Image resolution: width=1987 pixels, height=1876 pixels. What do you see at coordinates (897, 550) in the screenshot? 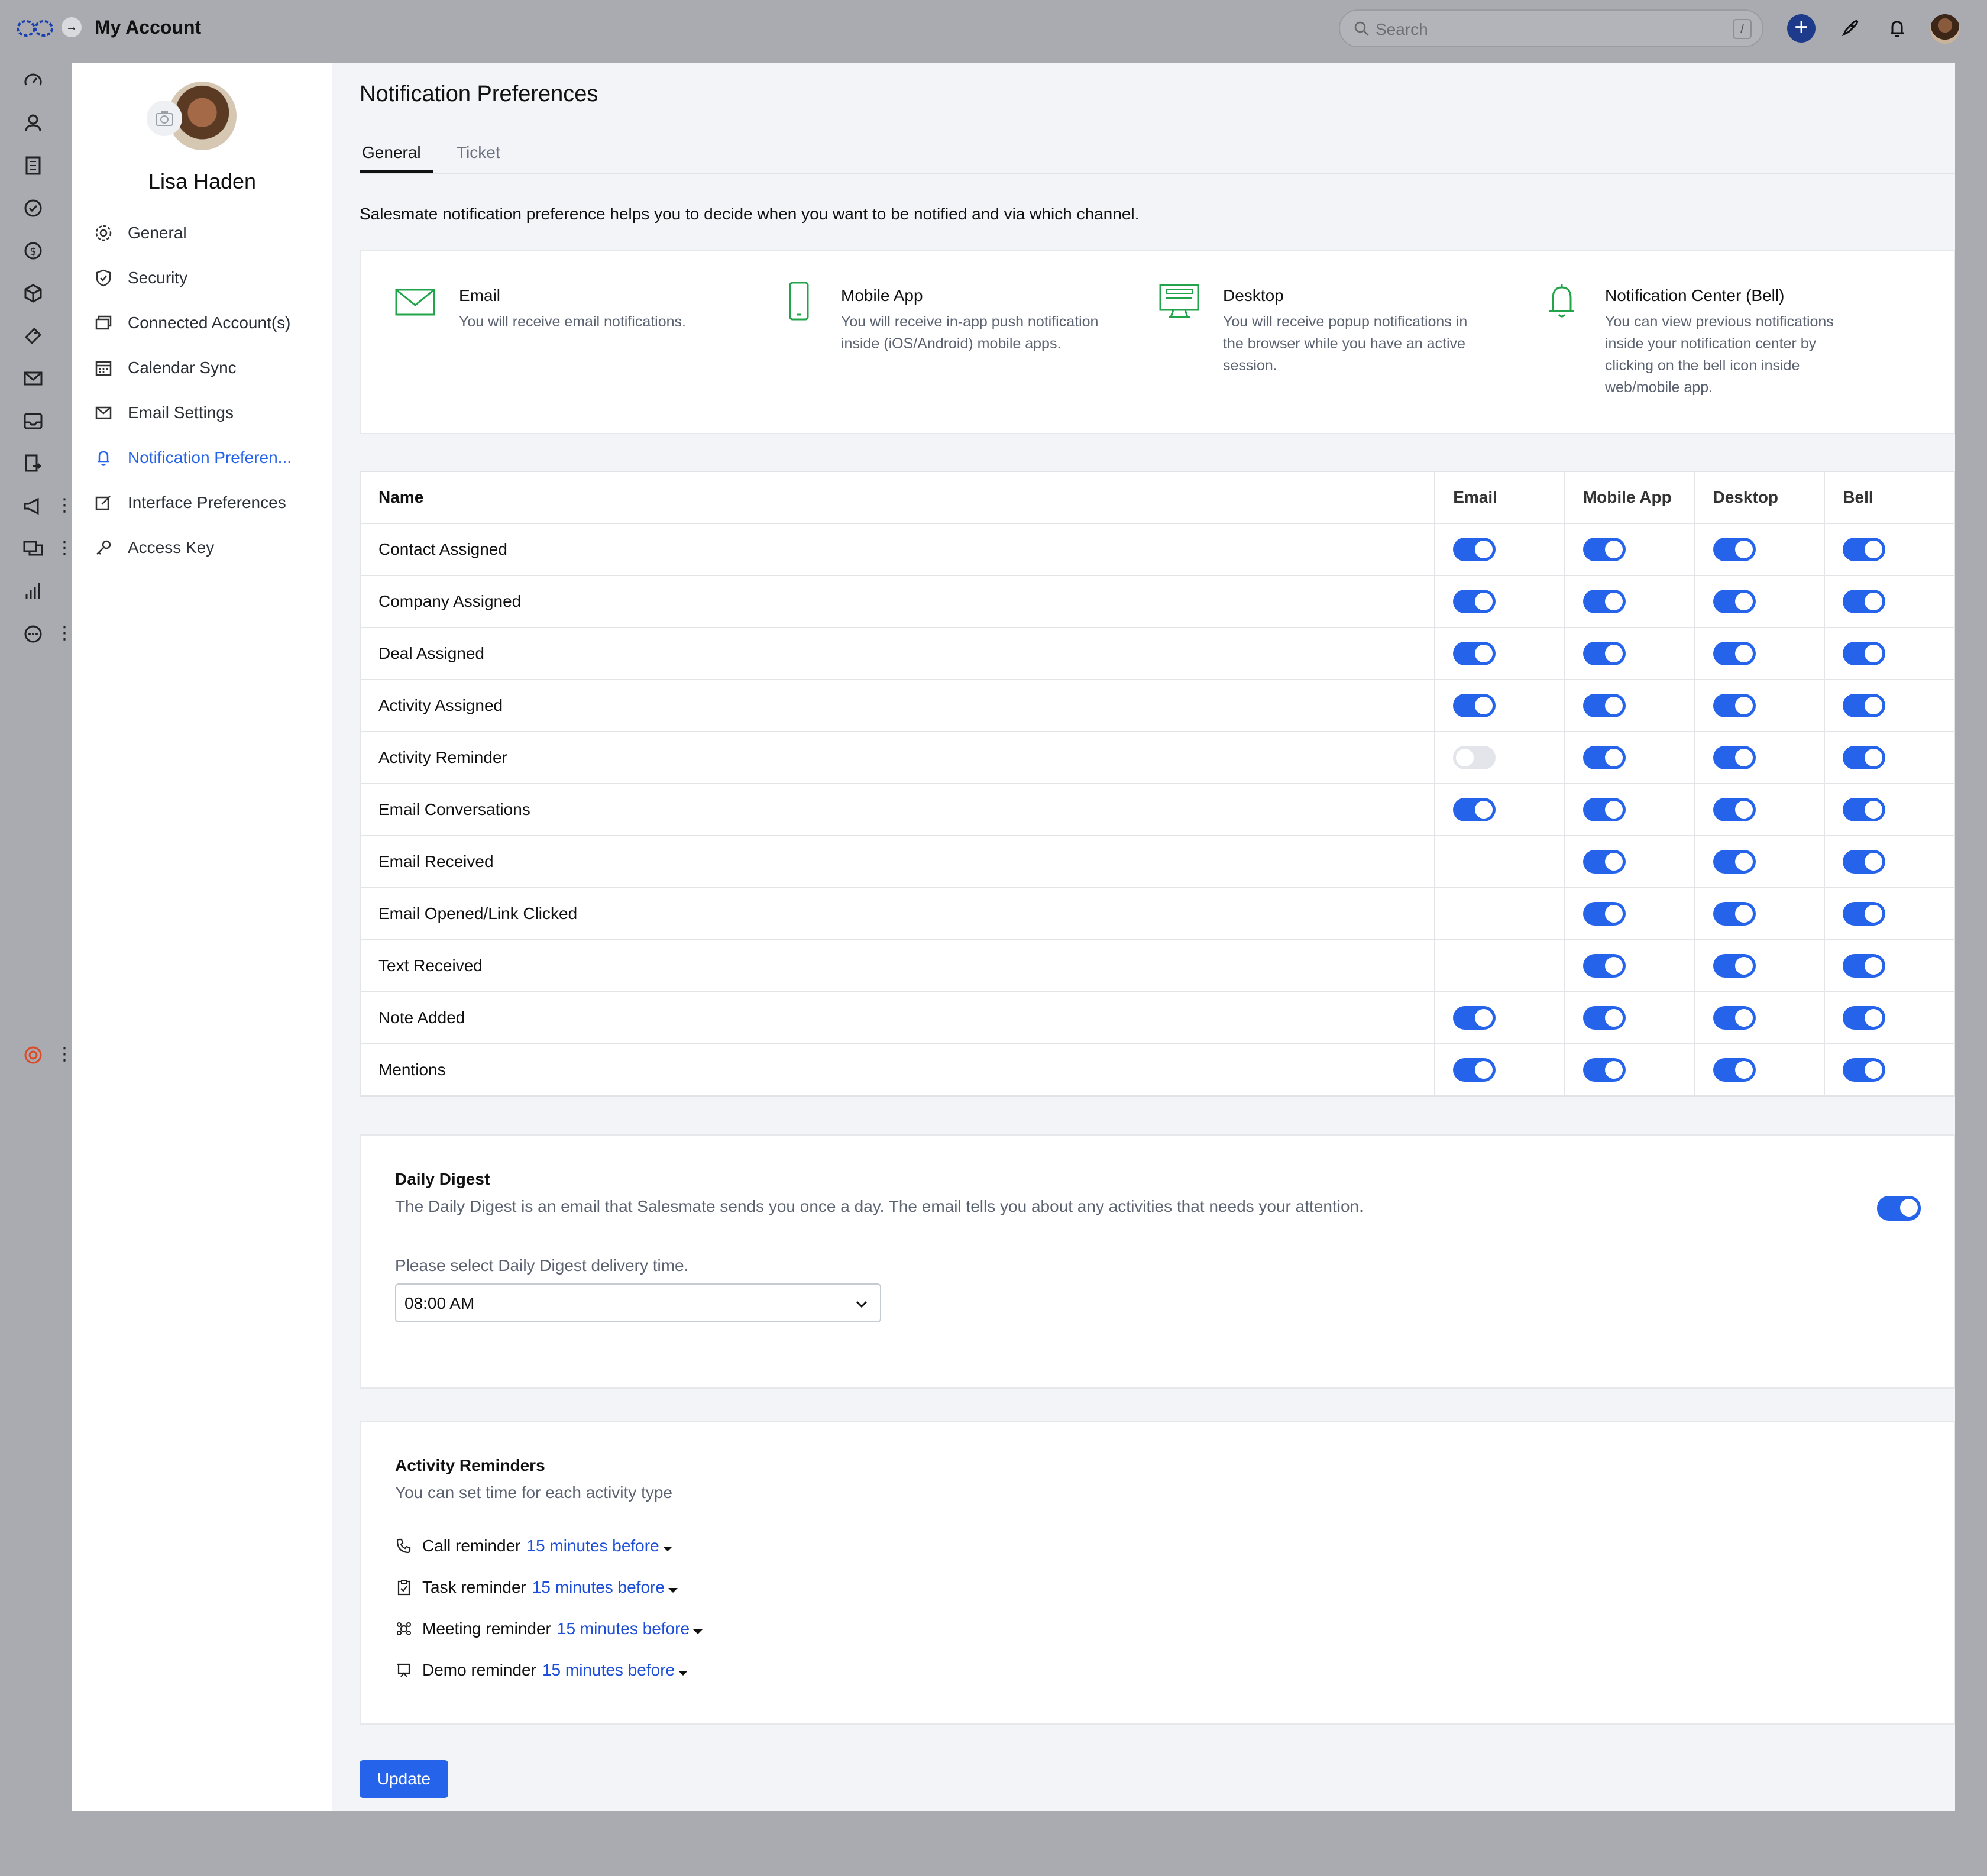
I see `notification-name: Contact Assigned` at bounding box center [897, 550].